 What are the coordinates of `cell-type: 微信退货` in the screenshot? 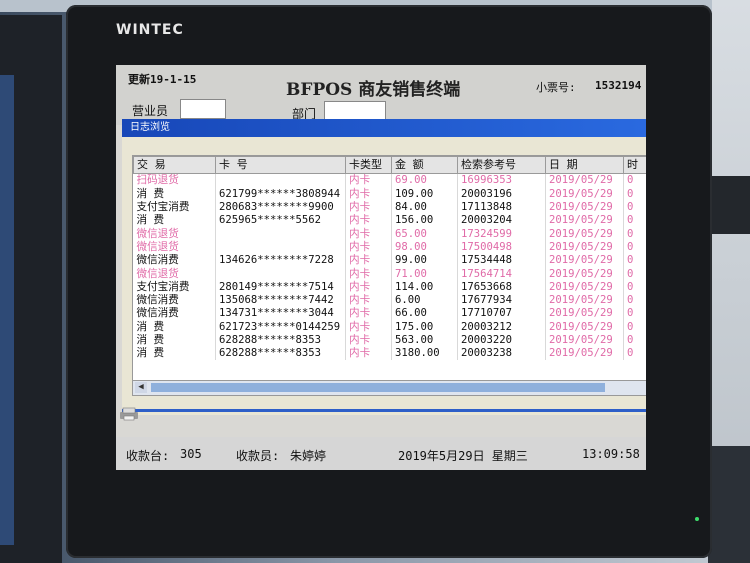 It's located at (174, 234).